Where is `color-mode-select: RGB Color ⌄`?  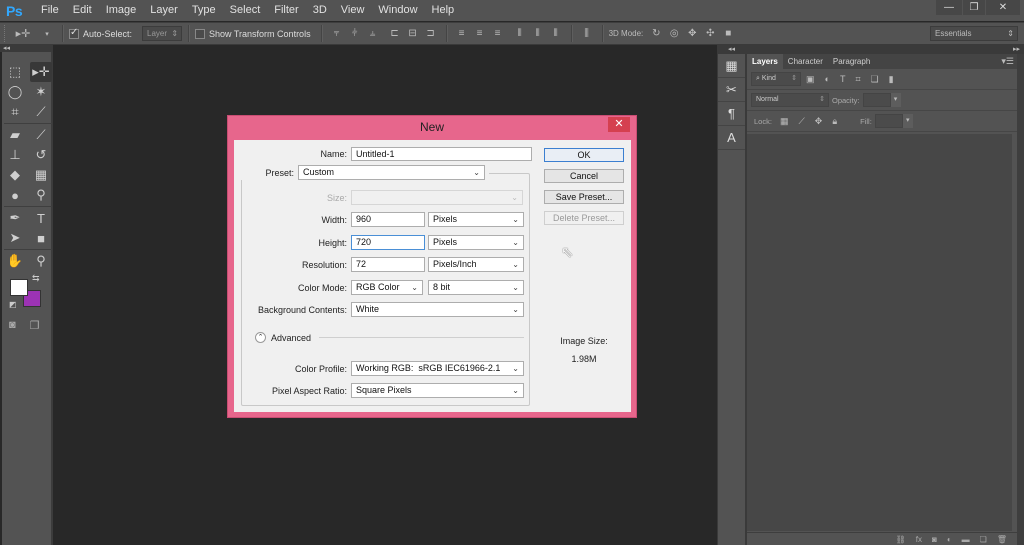 color-mode-select: RGB Color ⌄ is located at coordinates (387, 287).